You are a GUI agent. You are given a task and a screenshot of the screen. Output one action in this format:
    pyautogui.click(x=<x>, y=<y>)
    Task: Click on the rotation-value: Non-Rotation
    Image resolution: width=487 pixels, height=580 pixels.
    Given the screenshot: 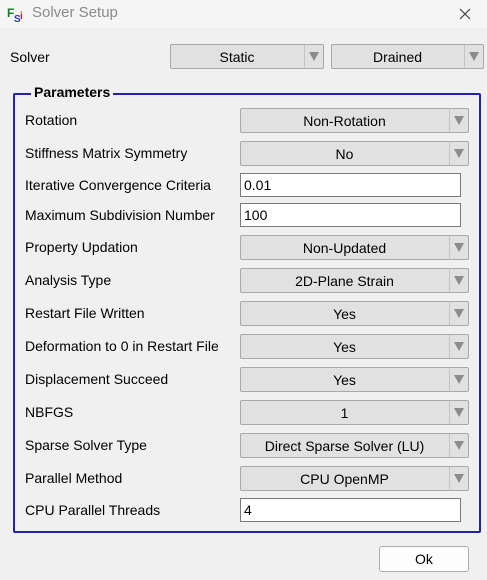 What is the action you would take?
    pyautogui.click(x=344, y=120)
    